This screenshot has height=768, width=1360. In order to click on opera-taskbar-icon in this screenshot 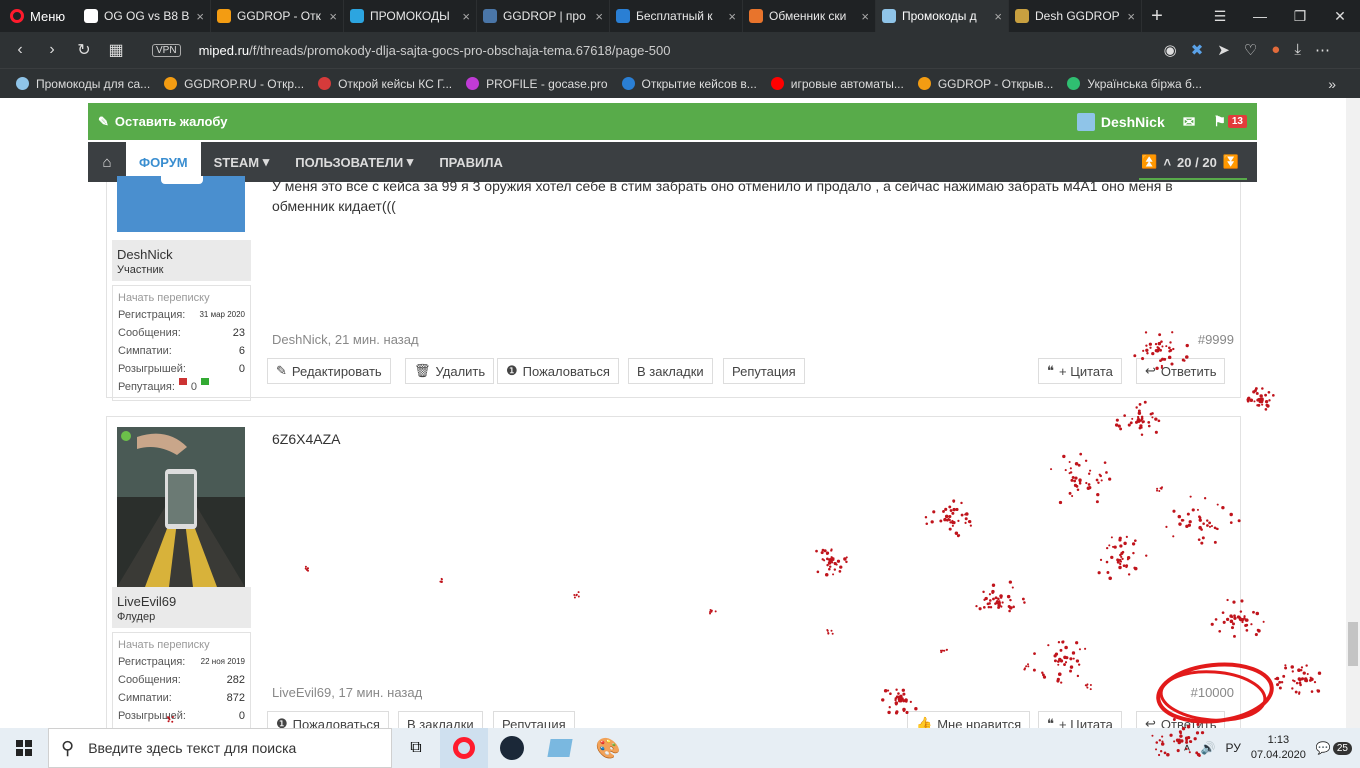, I will do `click(464, 748)`.